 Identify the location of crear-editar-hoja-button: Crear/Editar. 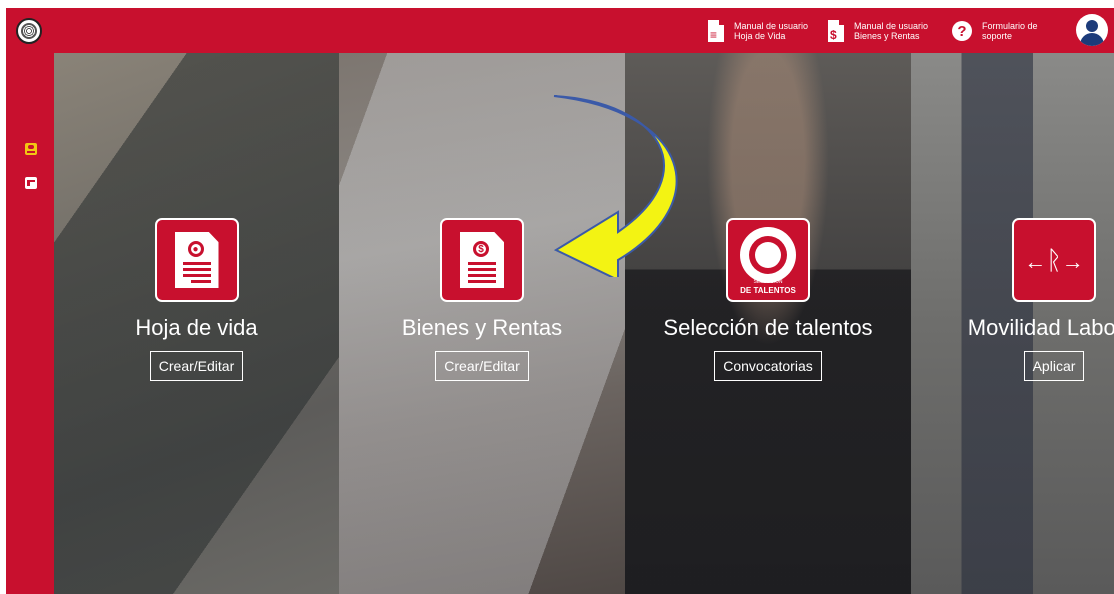
(196, 366).